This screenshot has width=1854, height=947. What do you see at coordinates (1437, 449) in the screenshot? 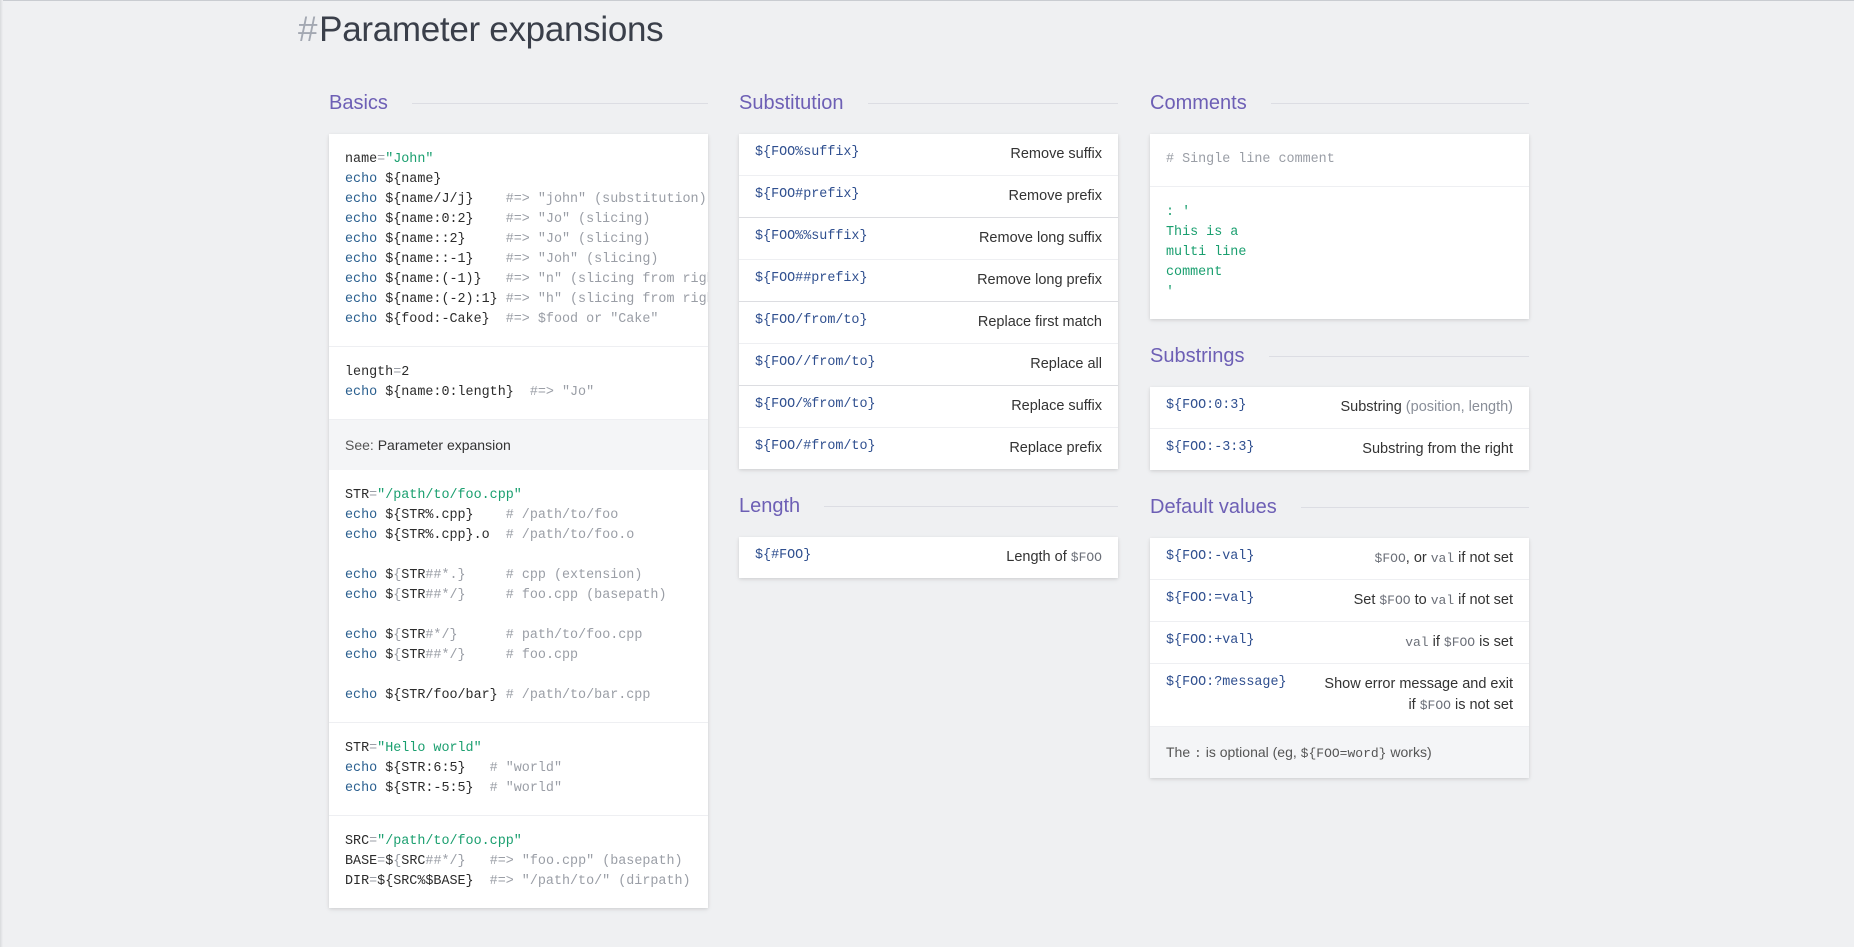
I see `row-desc: Substring from the right` at bounding box center [1437, 449].